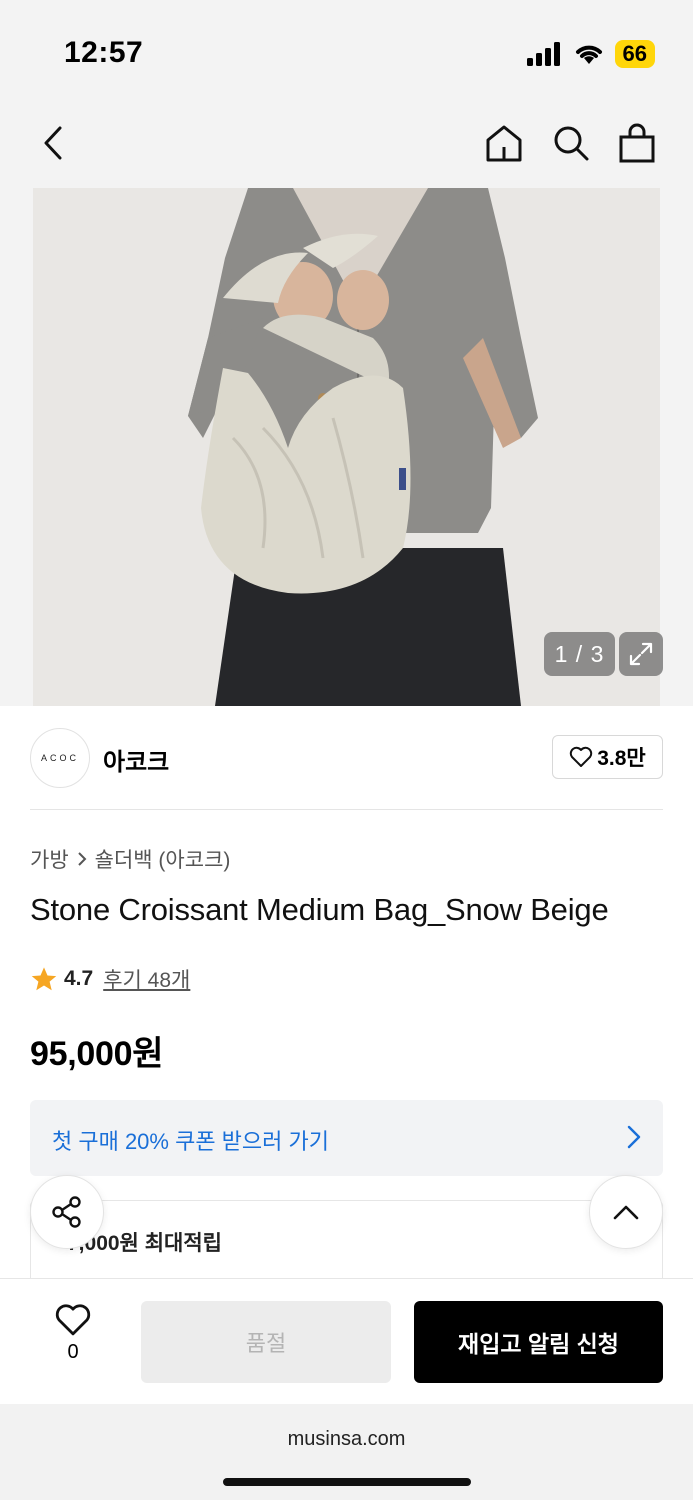 This screenshot has height=1500, width=693. Describe the element at coordinates (163, 859) in the screenshot. I see `breadcrumb-subcategory: 숄더백 (아코크)` at that location.